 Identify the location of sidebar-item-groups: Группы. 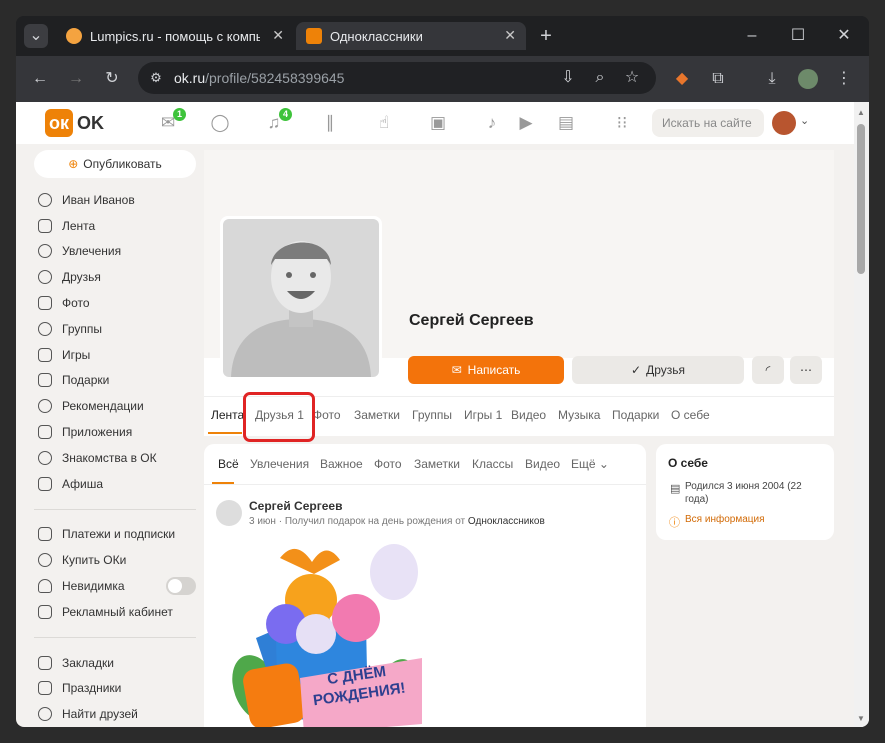
(115, 329).